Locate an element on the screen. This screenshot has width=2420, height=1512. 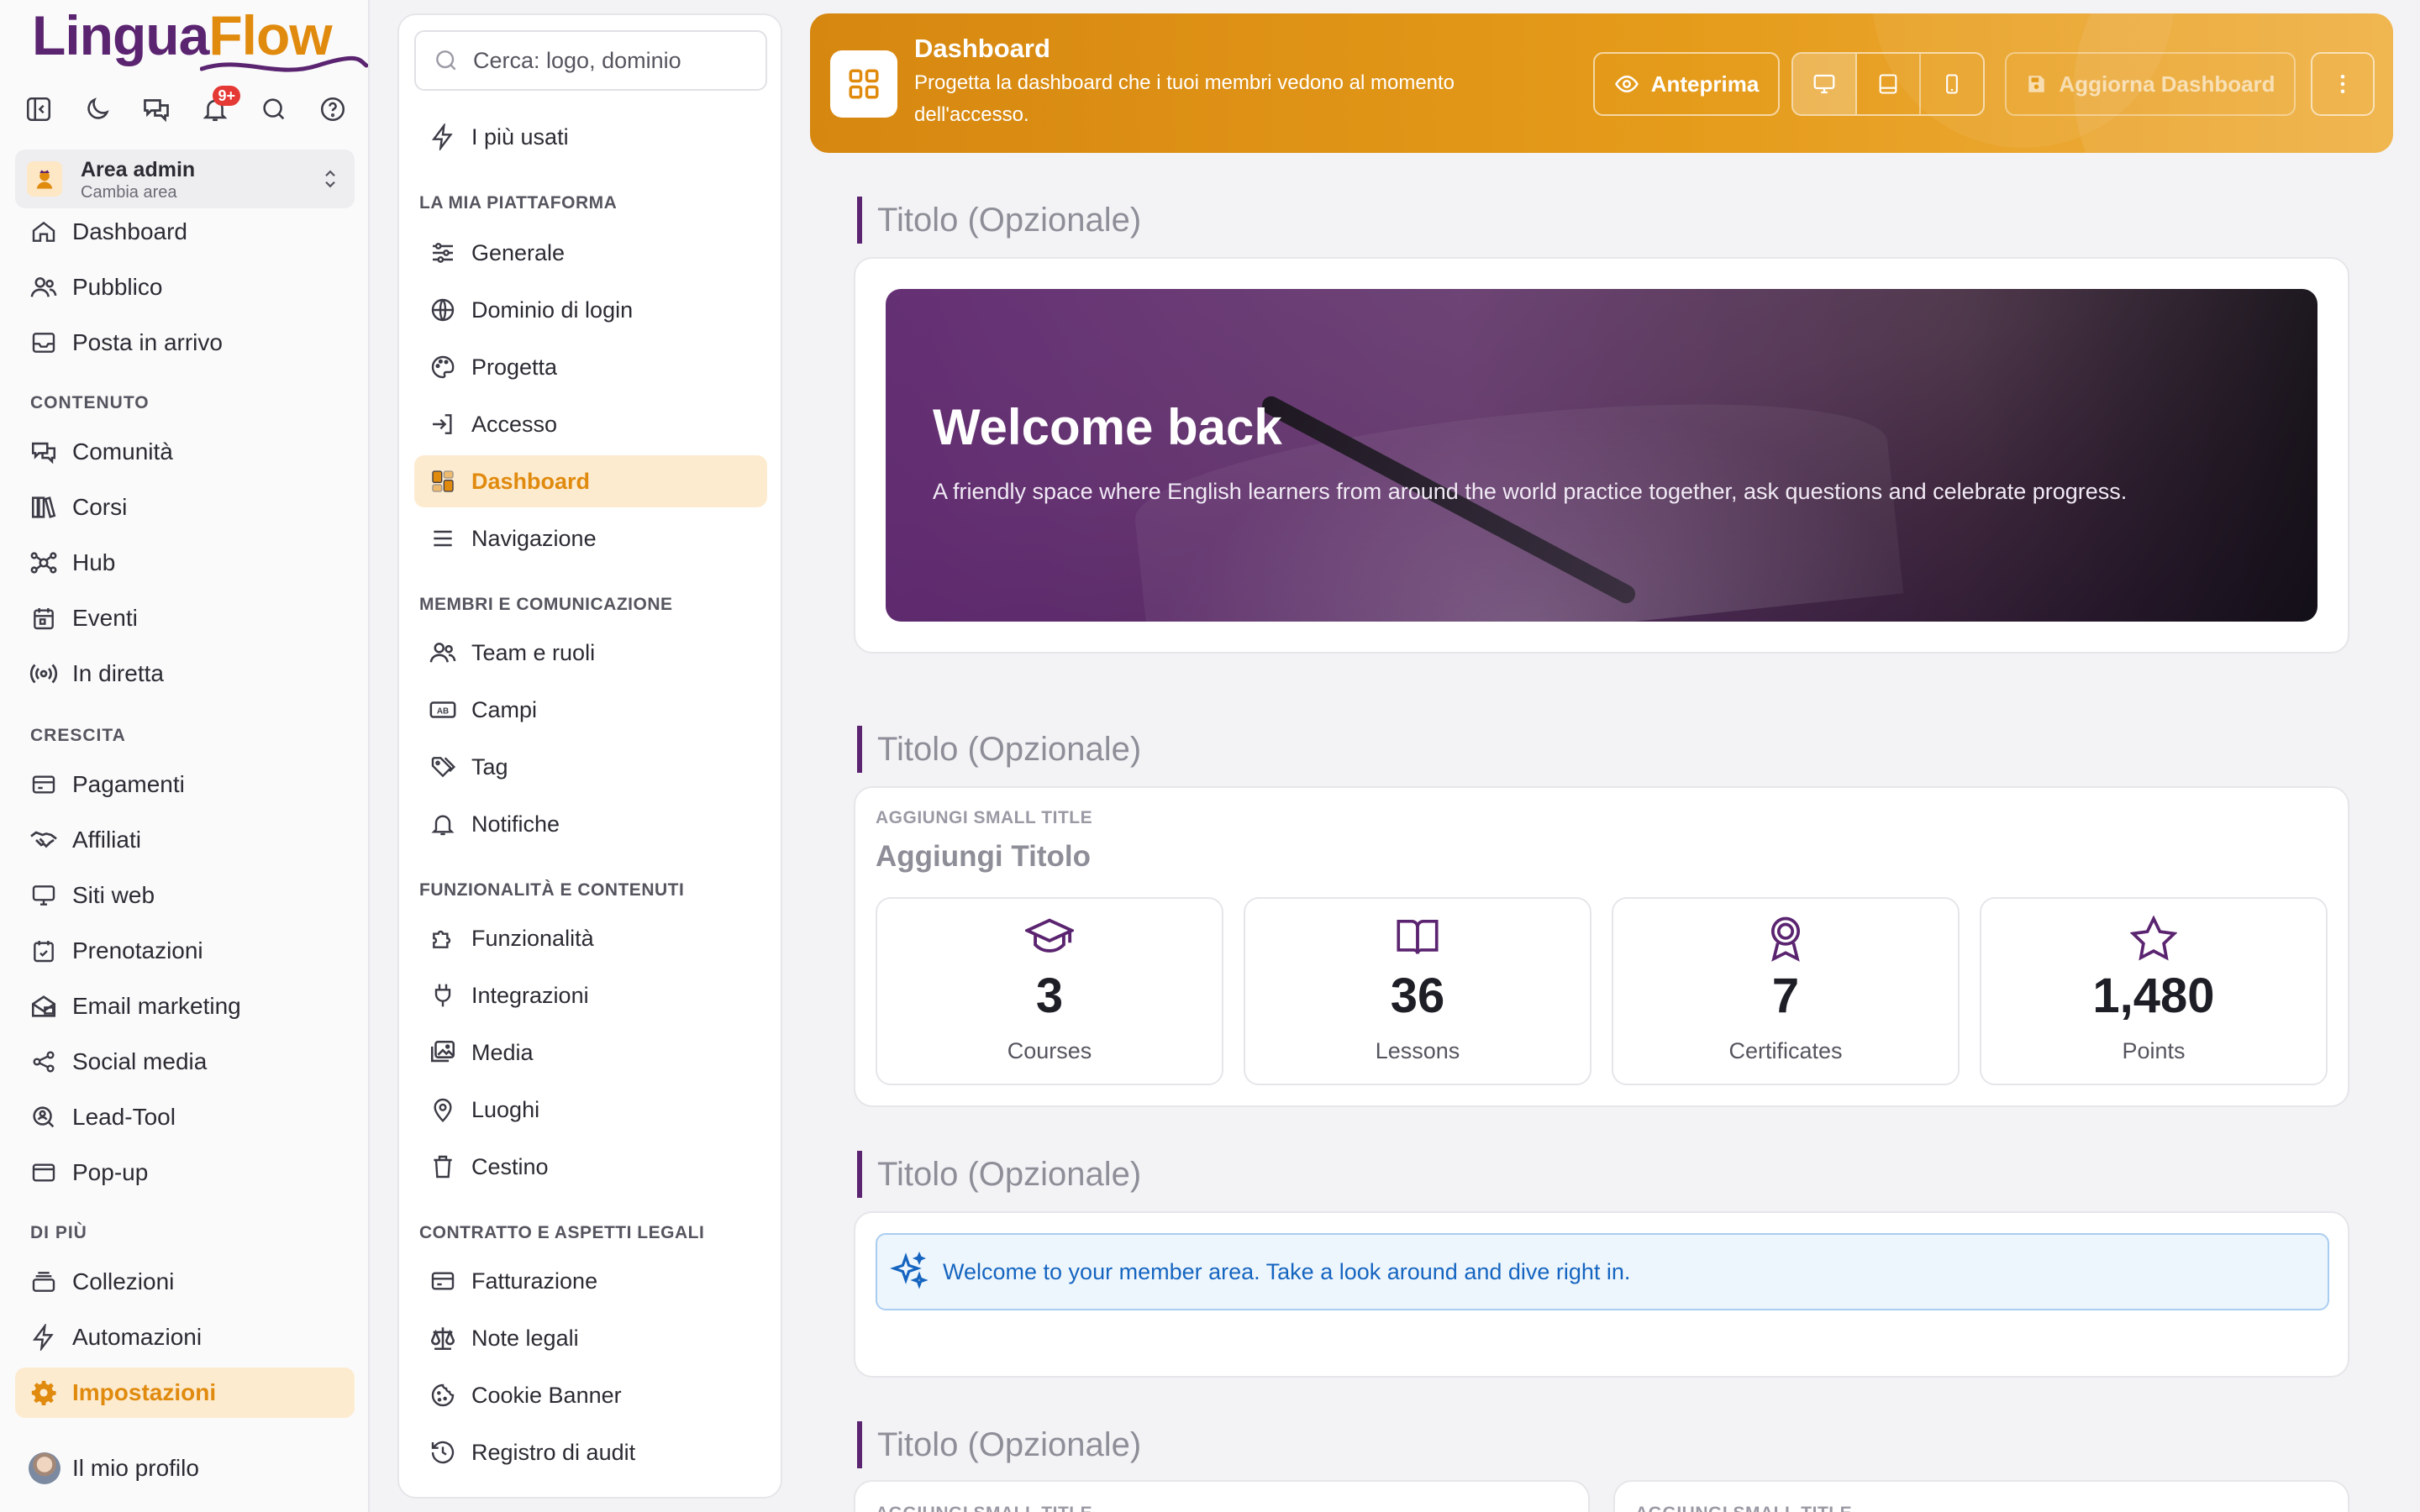
settings-item-team-roles: Team e ruoli is located at coordinates (590, 653).